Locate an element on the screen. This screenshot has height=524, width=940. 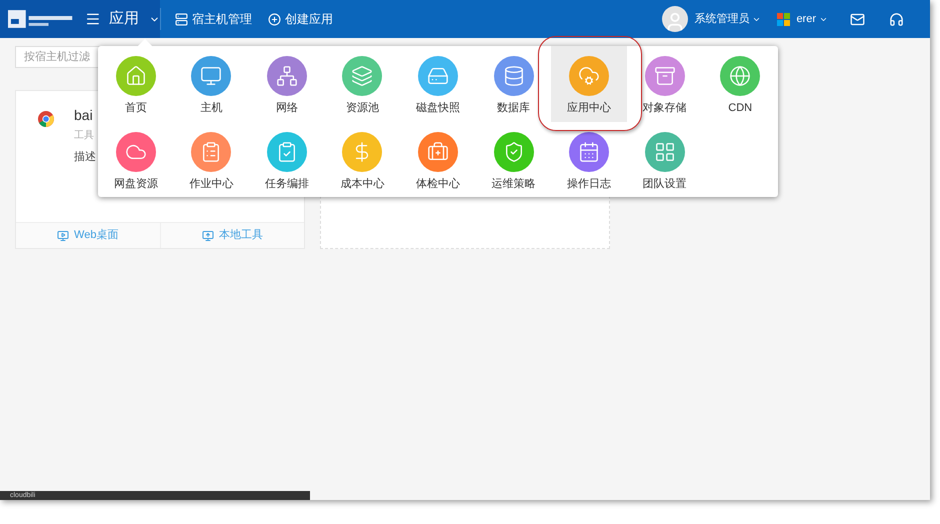
app-name: bai is located at coordinates (84, 115).